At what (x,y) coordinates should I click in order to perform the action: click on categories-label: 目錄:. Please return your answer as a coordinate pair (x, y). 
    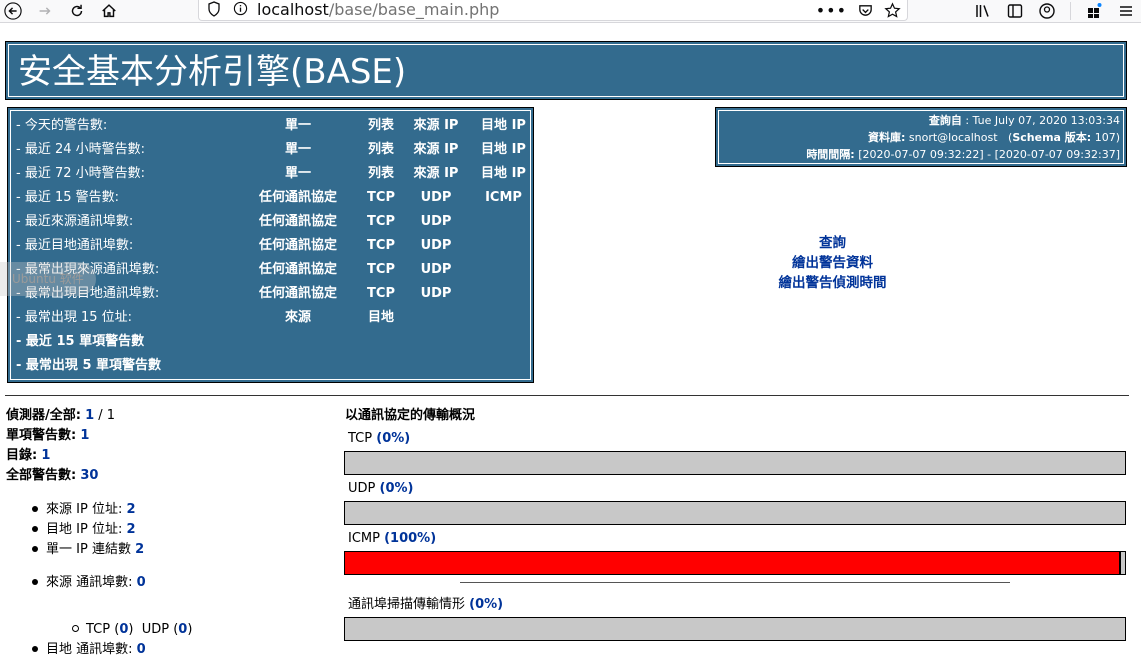
    Looking at the image, I should click on (22, 455).